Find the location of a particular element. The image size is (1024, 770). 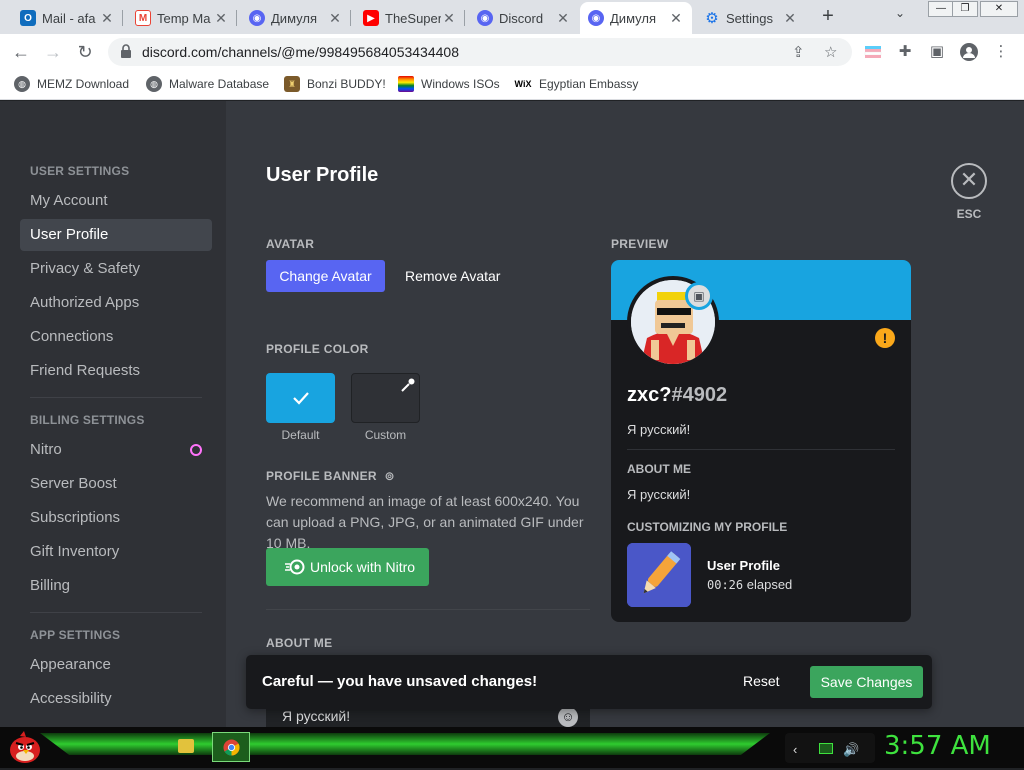

elapsed-time: 00:26 is located at coordinates (725, 585).